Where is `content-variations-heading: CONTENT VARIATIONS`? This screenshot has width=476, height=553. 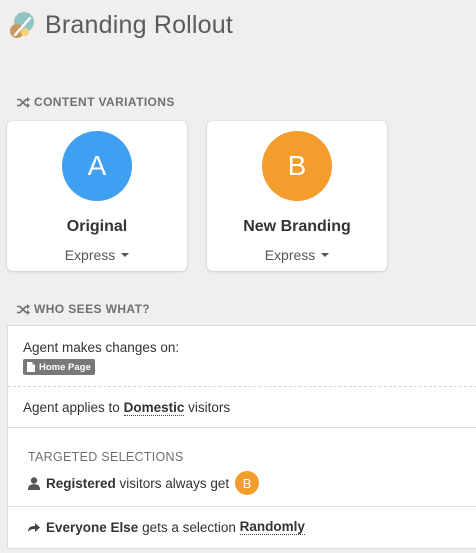 content-variations-heading: CONTENT VARIATIONS is located at coordinates (96, 102).